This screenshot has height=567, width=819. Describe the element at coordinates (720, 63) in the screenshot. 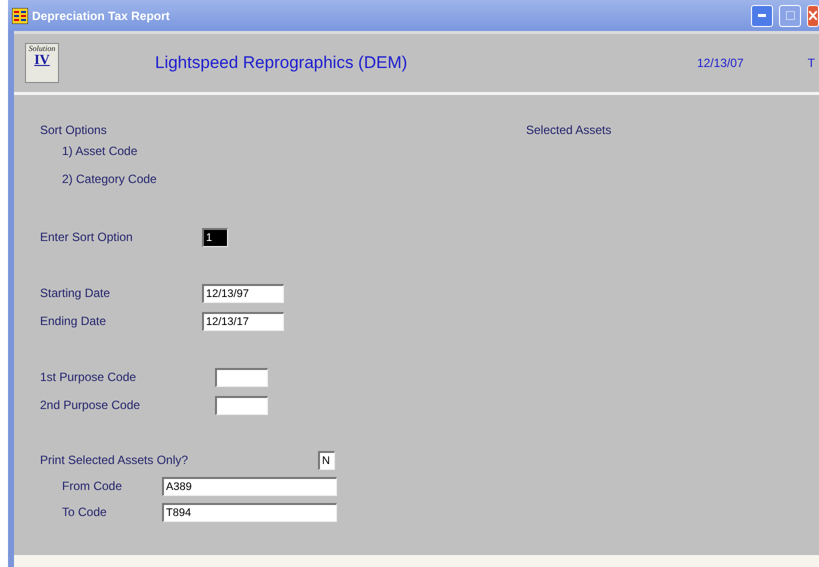

I see `header-date: 12/13/07` at that location.